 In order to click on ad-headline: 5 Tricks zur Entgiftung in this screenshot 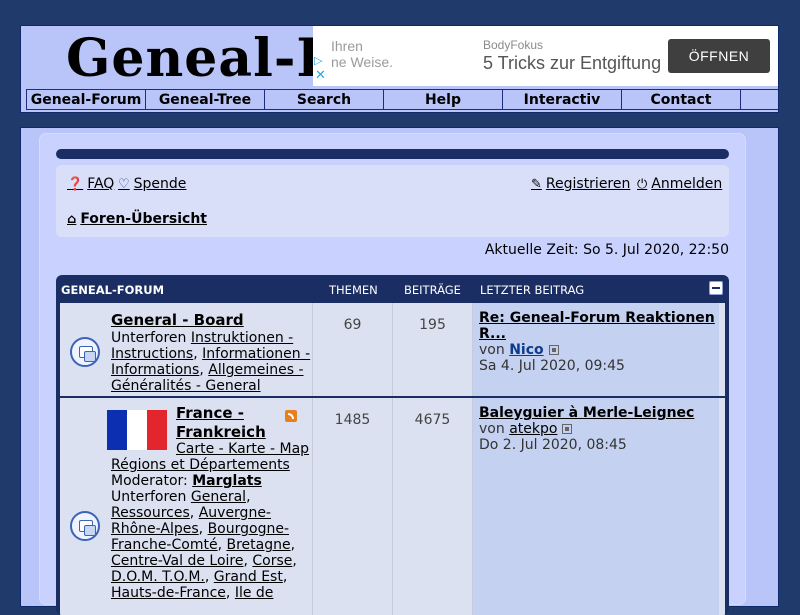, I will do `click(572, 63)`.